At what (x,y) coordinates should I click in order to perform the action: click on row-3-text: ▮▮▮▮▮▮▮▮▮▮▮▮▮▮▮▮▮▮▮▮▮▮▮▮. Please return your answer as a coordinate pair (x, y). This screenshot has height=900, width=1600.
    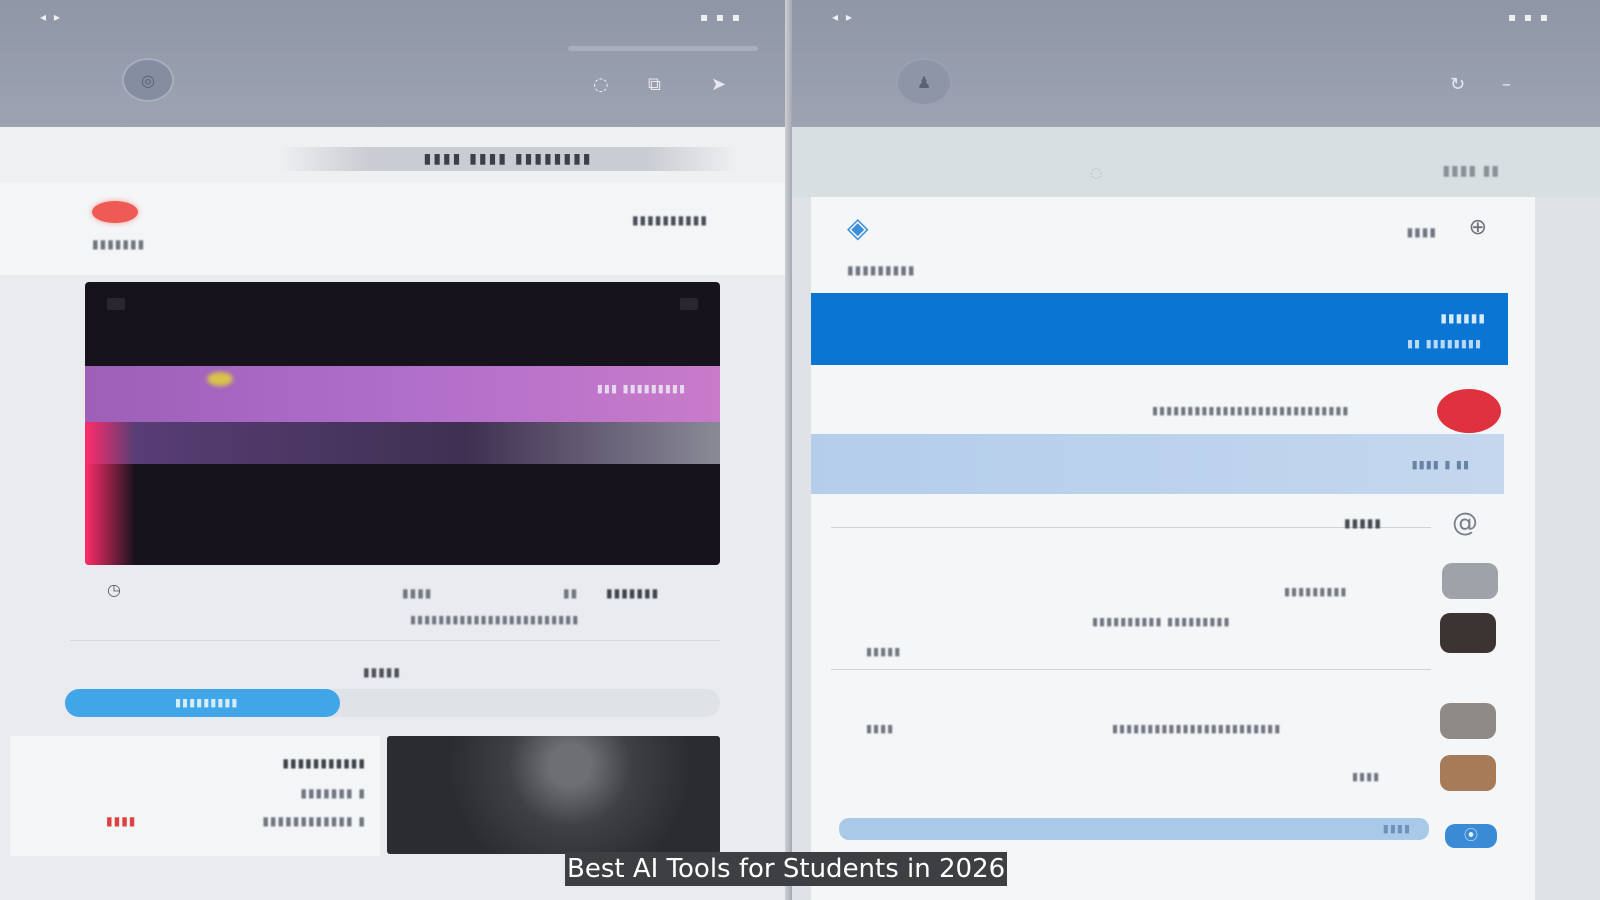
    Looking at the image, I should click on (1197, 728).